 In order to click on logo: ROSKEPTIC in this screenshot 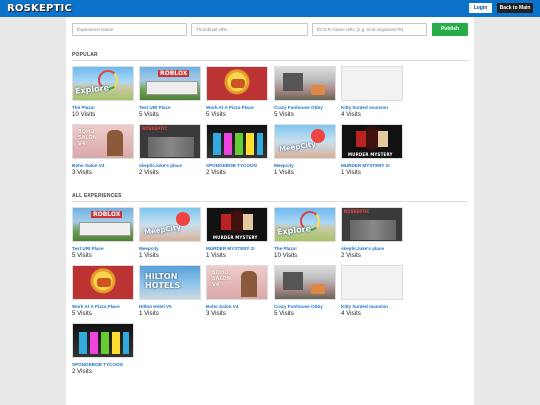, I will do `click(39, 8)`.